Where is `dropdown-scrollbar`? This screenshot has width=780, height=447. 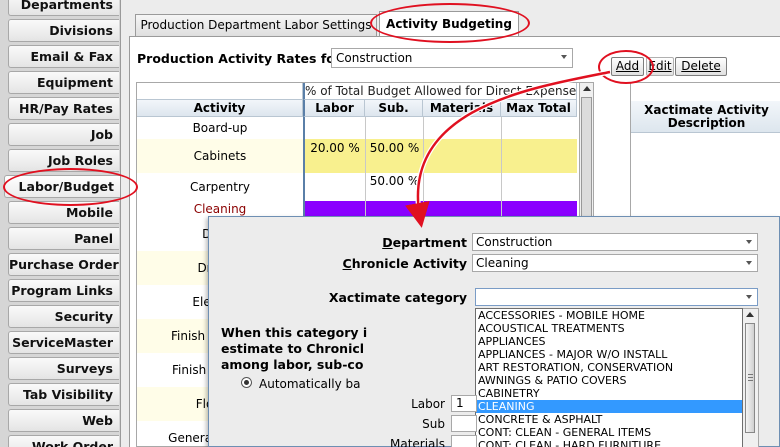
dropdown-scrollbar is located at coordinates (751, 377).